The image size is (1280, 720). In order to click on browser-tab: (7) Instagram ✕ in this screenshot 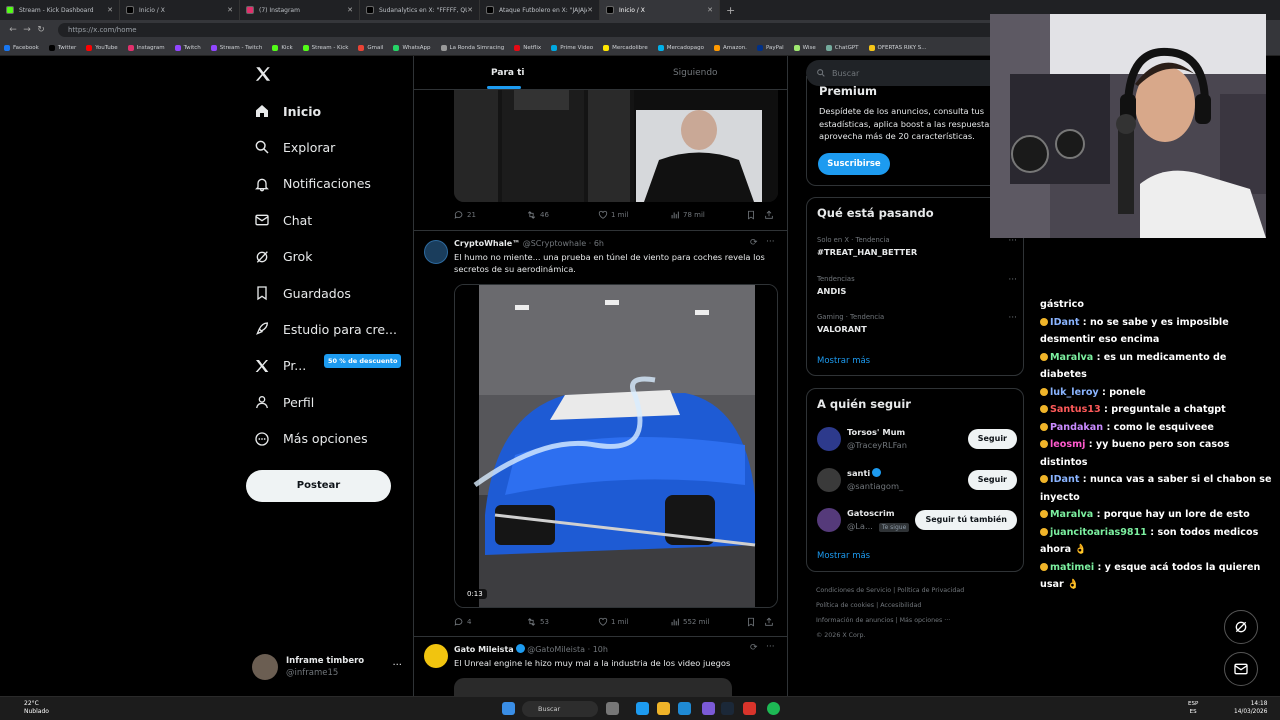, I will do `click(300, 10)`.